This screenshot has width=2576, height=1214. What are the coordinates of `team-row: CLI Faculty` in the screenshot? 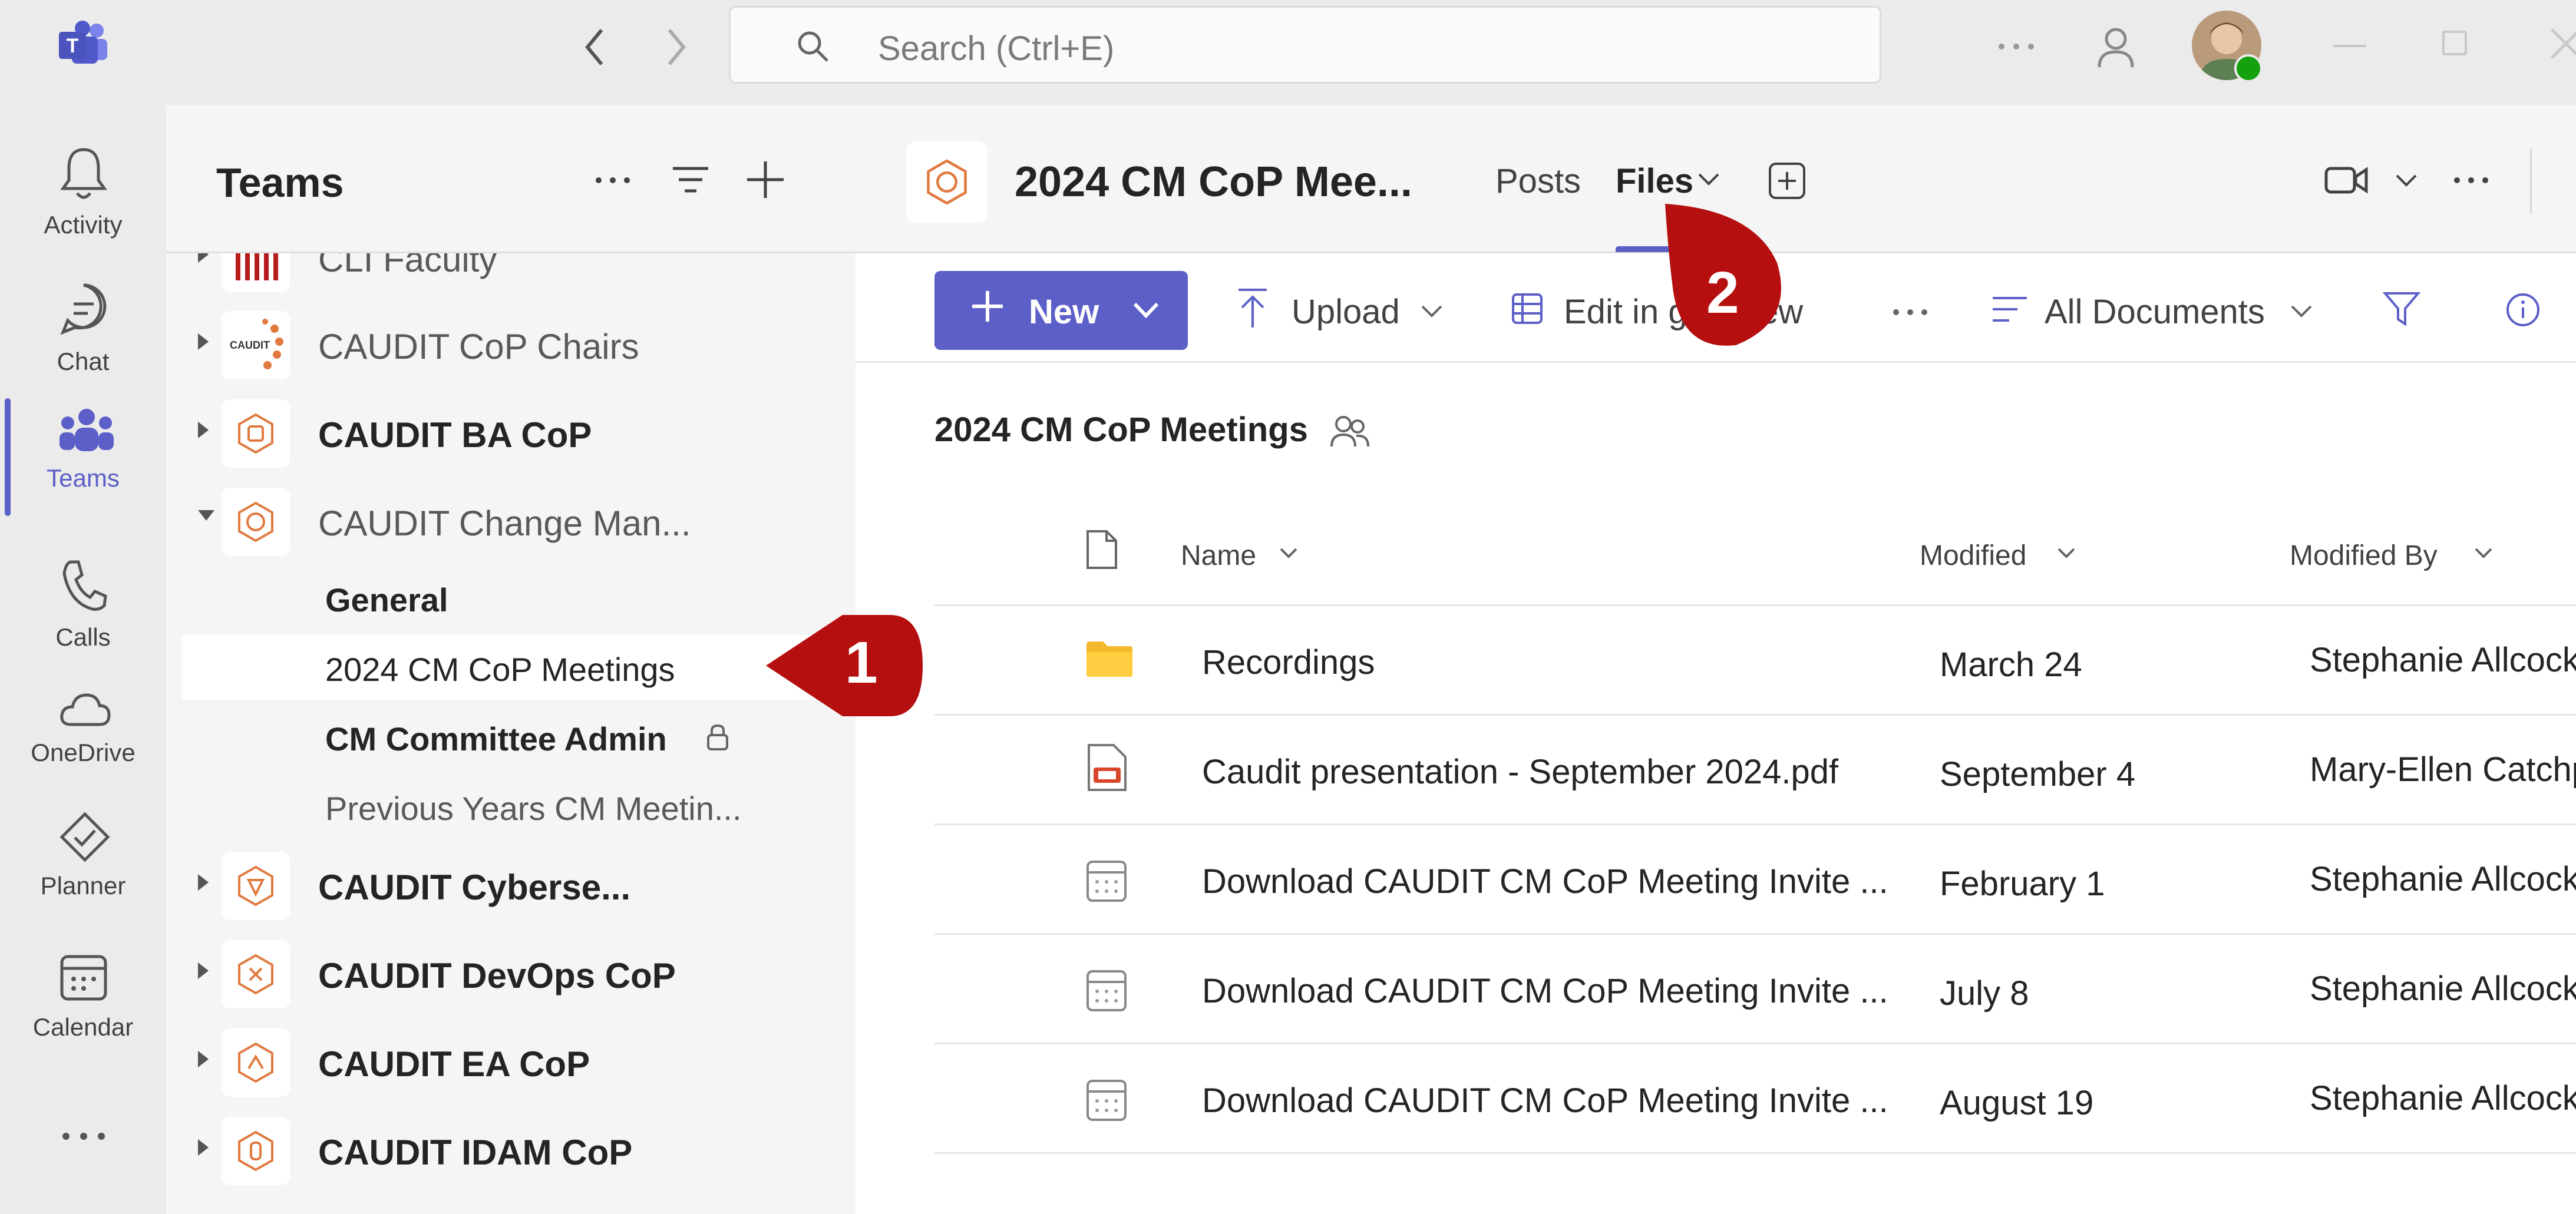 It's located at (511, 276).